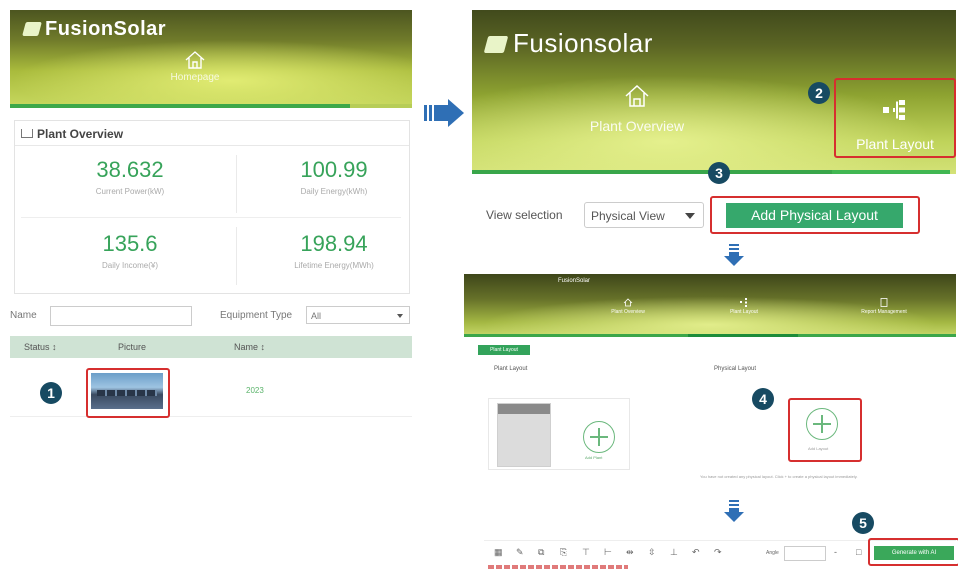 The width and height of the screenshot is (958, 572). Describe the element at coordinates (586, 552) in the screenshot. I see `align-top-icon: ⊤` at that location.